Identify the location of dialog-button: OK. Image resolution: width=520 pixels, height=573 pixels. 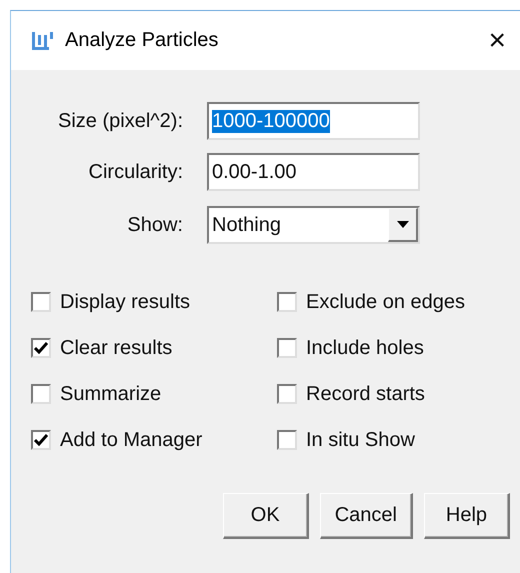
(265, 516).